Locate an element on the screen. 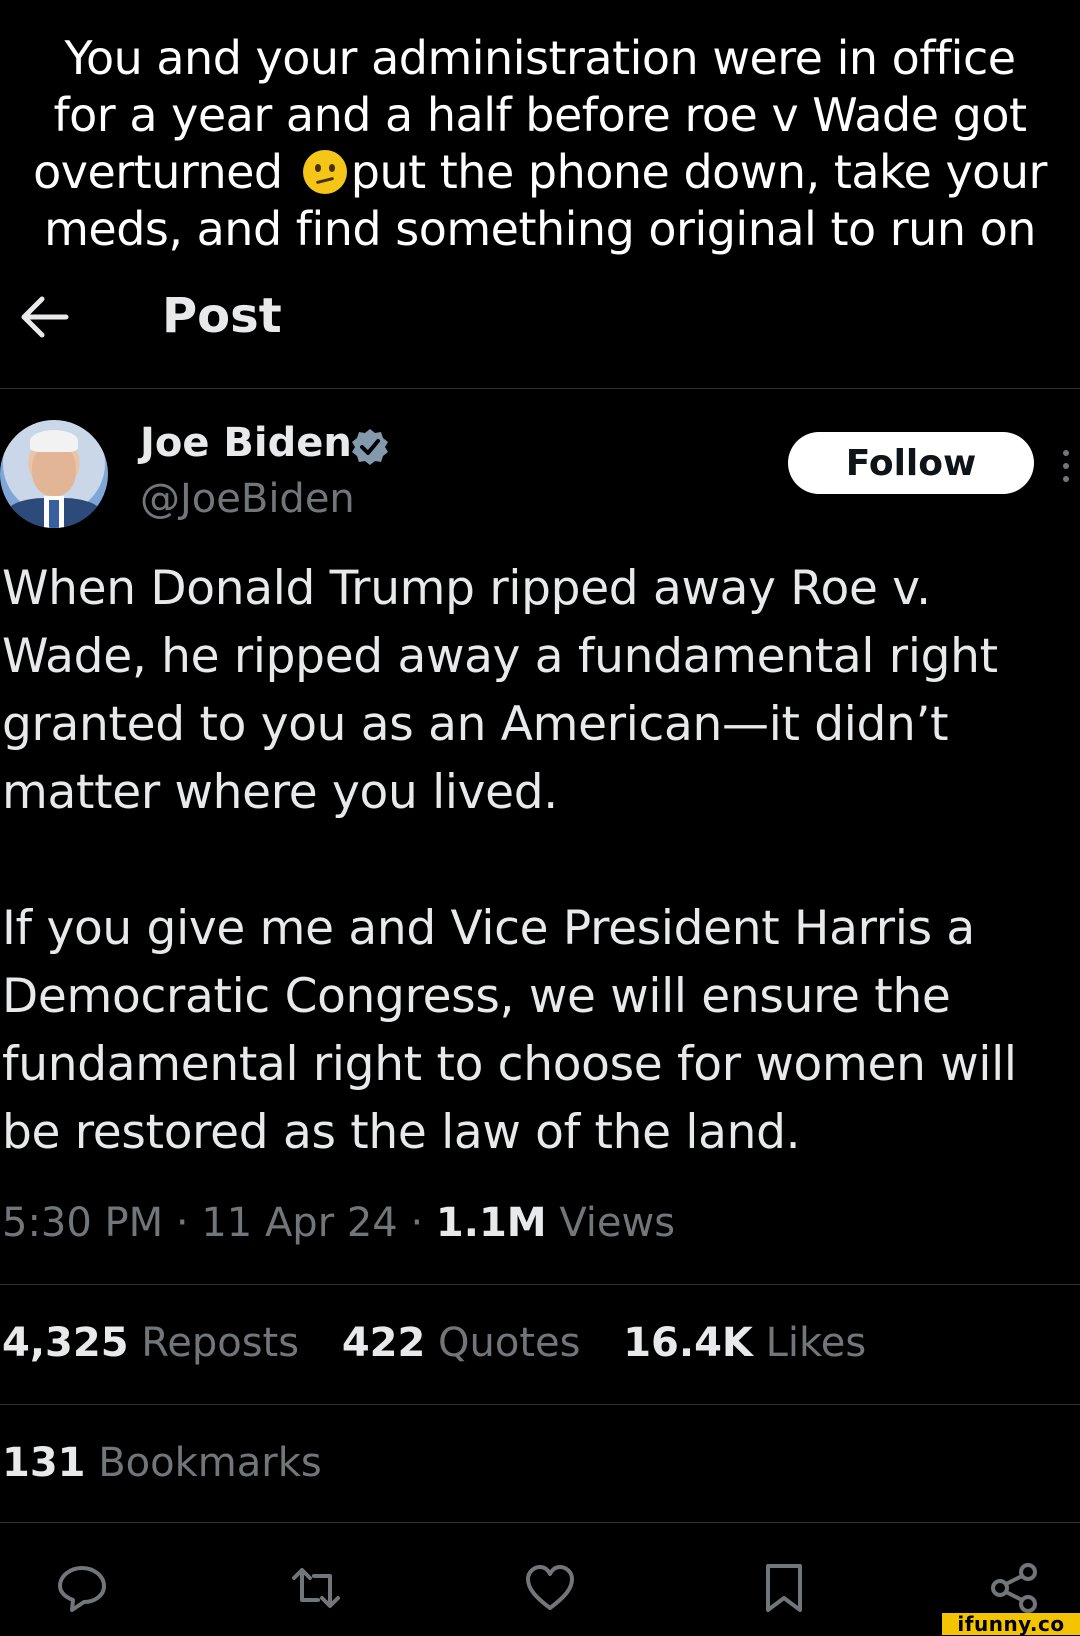 This screenshot has height=1636, width=1080. more-options-icon is located at coordinates (1066, 466).